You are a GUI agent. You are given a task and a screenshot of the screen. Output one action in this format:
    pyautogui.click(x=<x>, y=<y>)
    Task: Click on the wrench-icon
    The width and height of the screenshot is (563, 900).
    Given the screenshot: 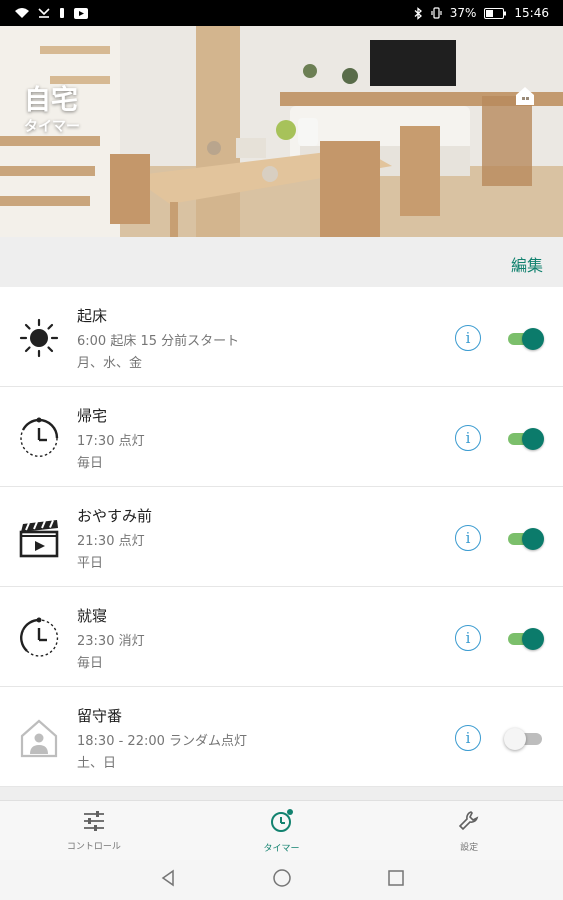 What is the action you would take?
    pyautogui.click(x=469, y=823)
    